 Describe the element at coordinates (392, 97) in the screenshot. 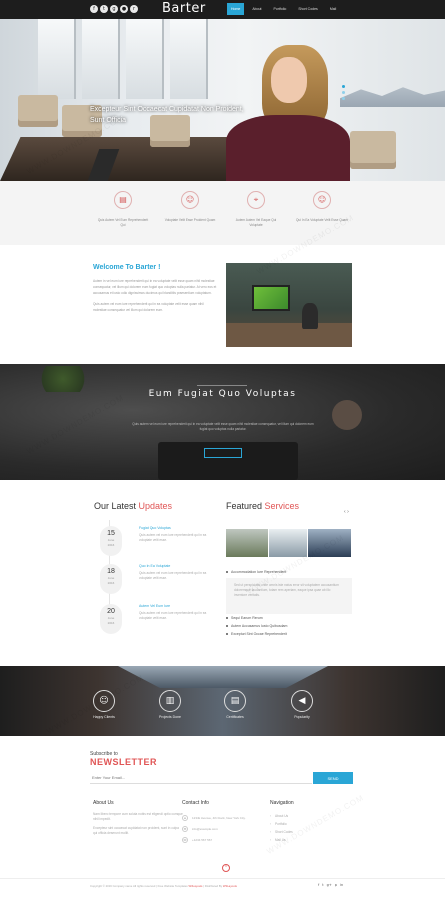

I see `hero-mountains` at that location.